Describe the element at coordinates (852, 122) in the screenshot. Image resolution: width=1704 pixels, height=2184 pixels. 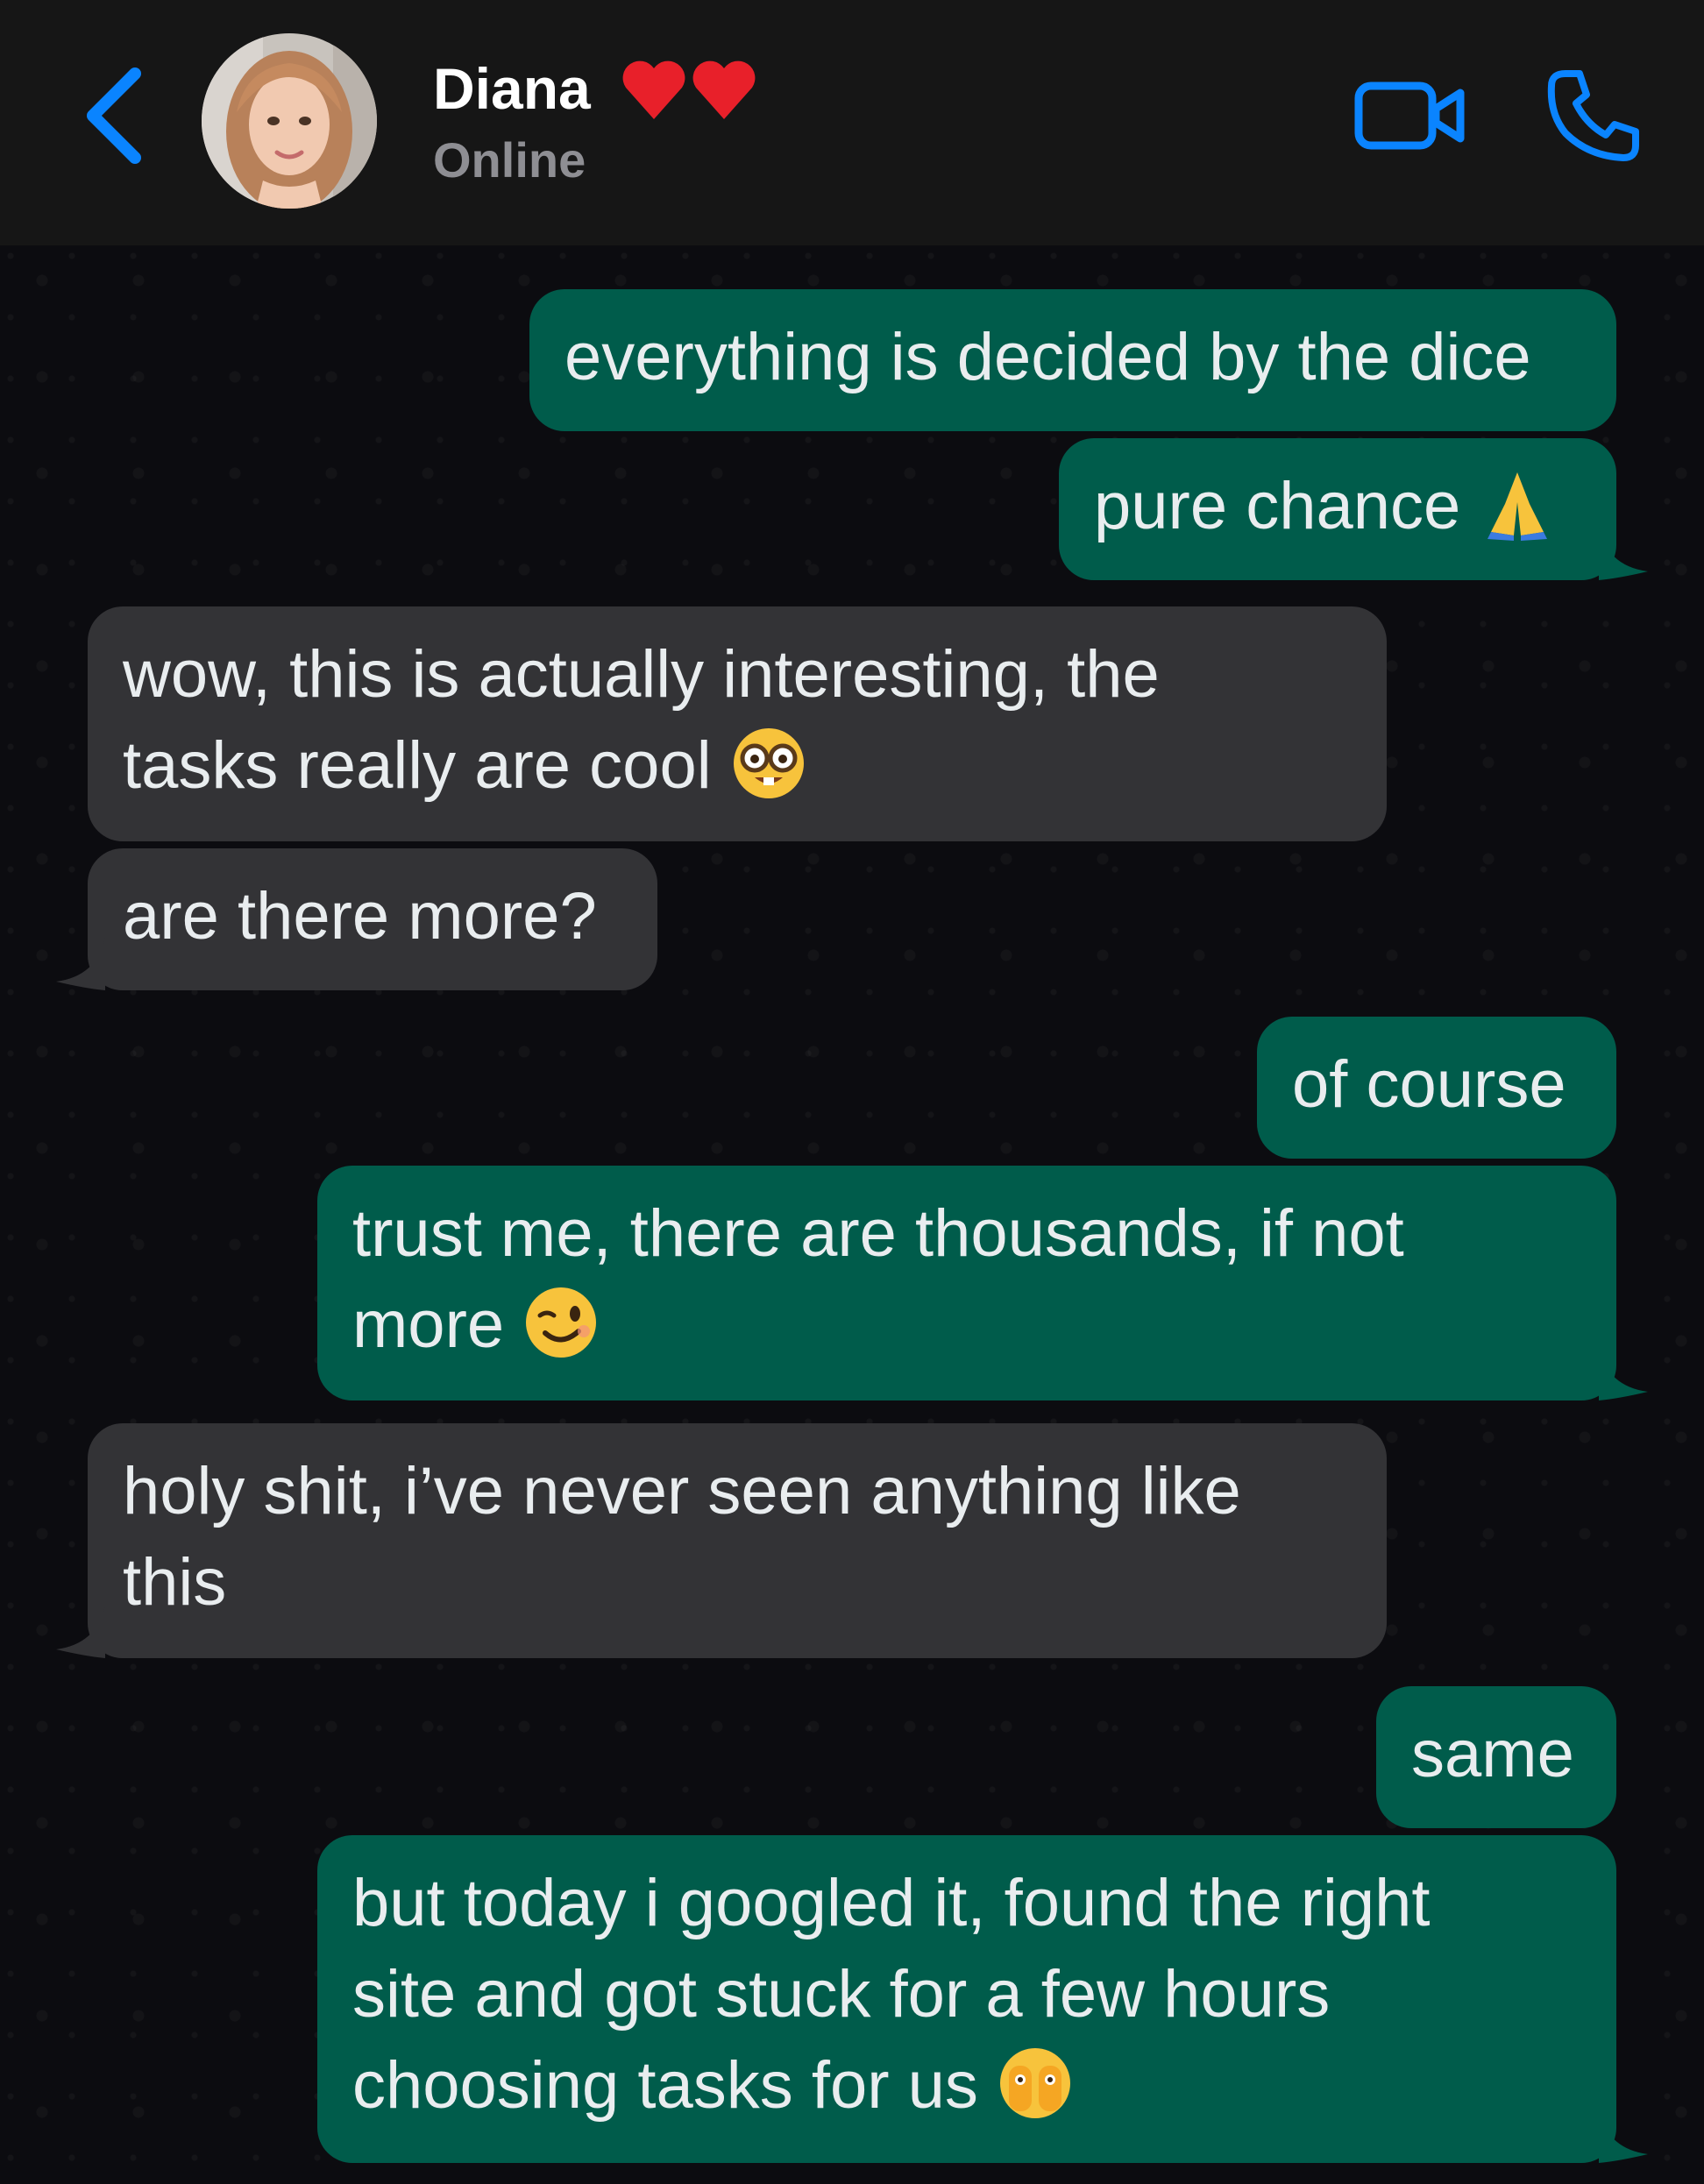
I see `chat-header: Diana Online` at that location.